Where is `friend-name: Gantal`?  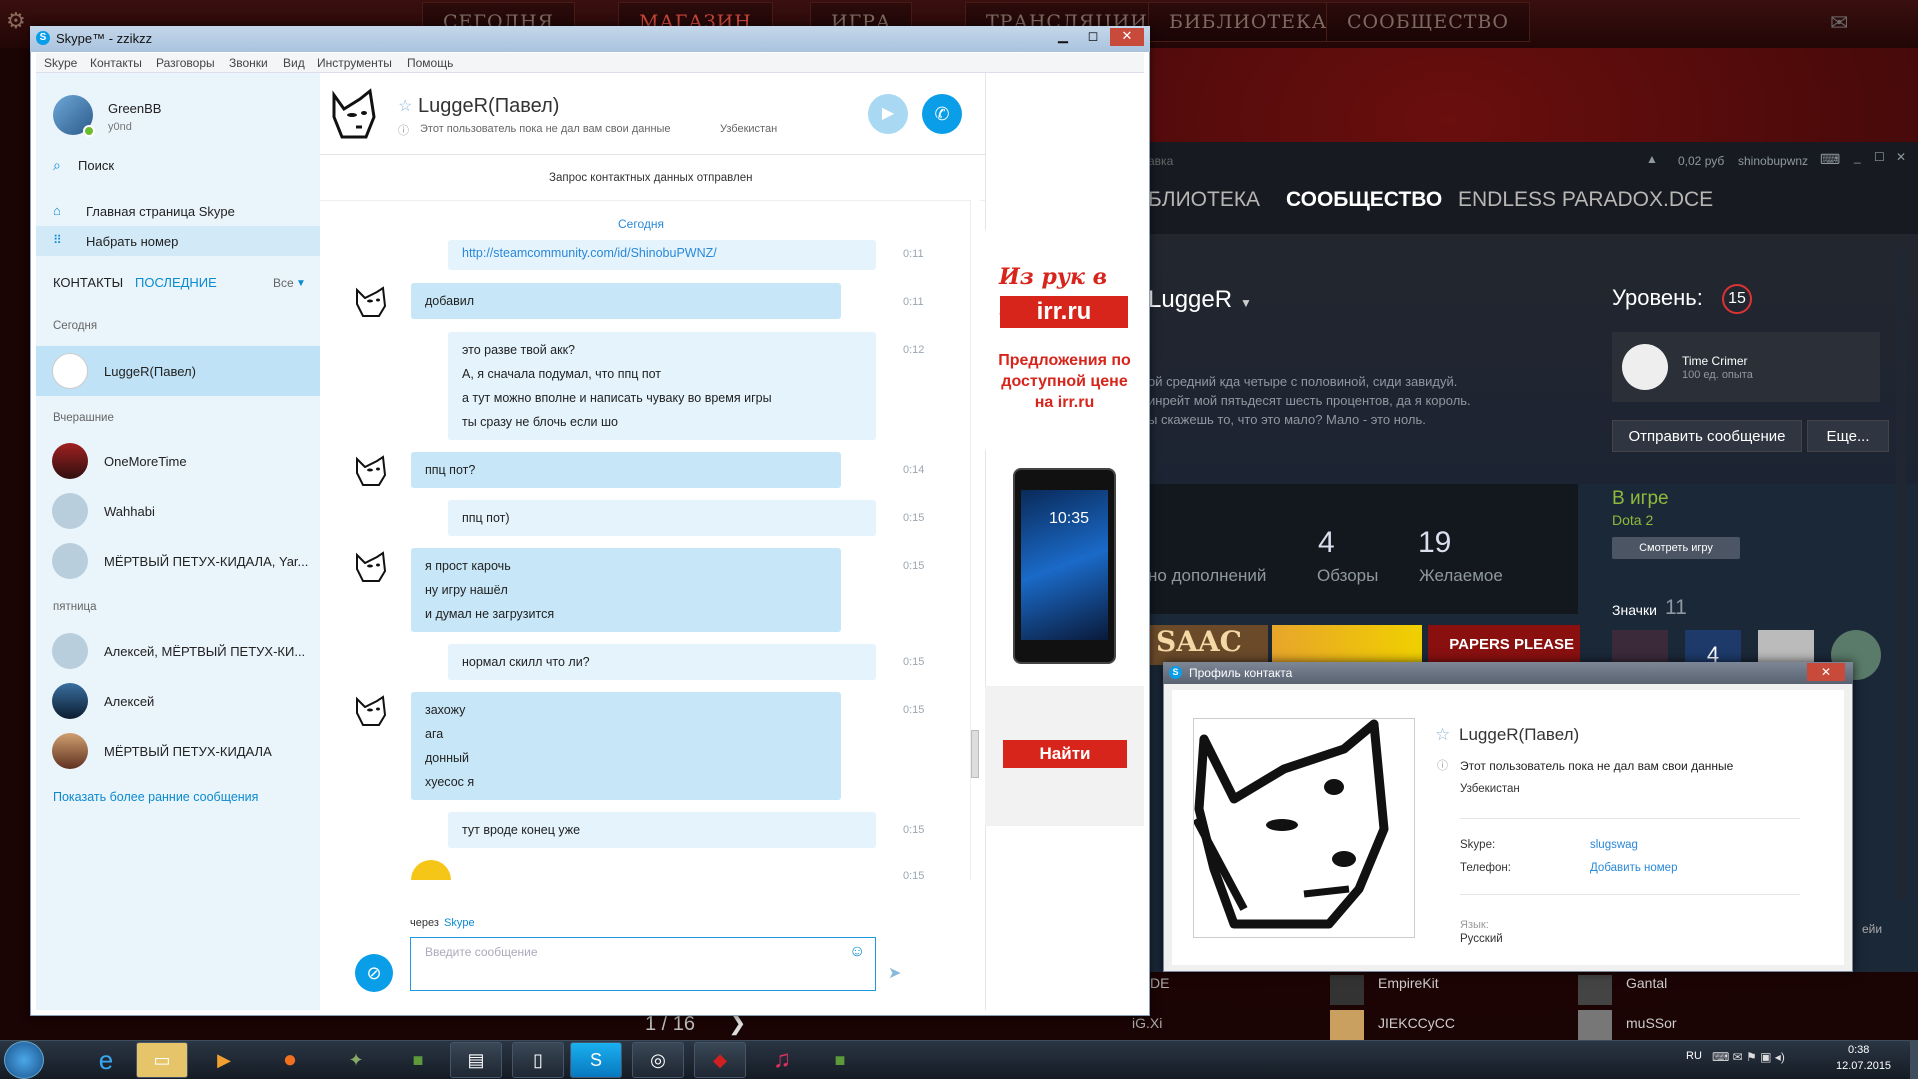 friend-name: Gantal is located at coordinates (1646, 983).